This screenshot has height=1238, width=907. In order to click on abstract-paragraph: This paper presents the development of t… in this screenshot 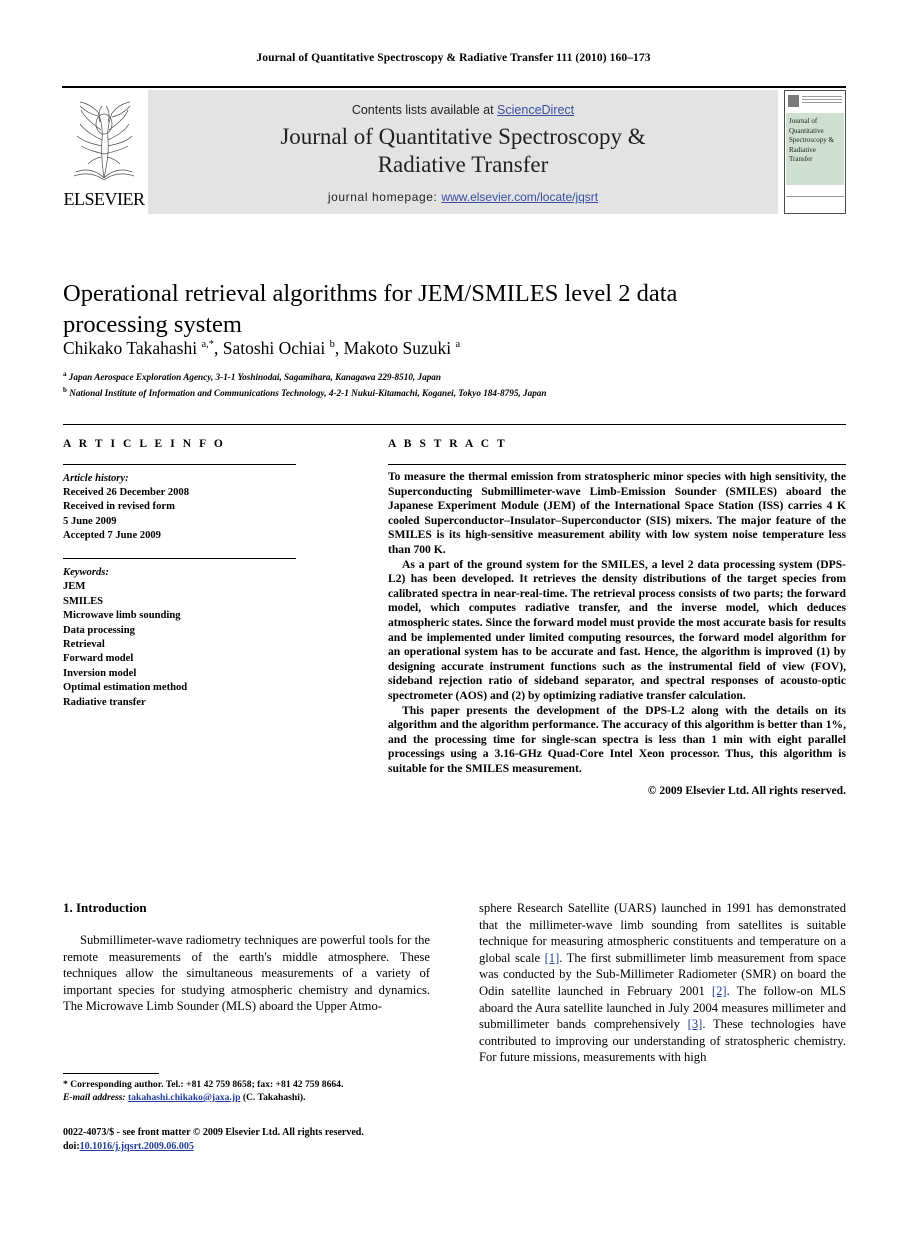, I will do `click(617, 739)`.